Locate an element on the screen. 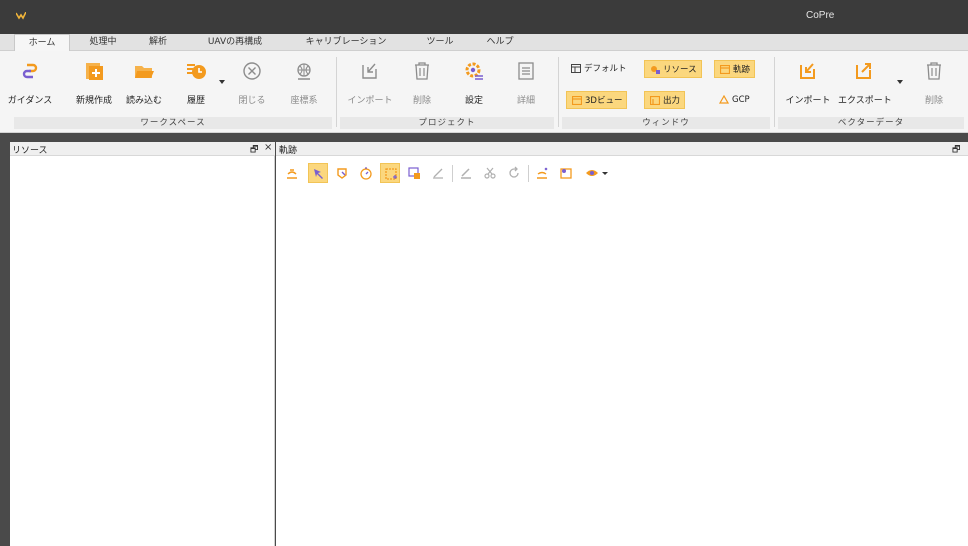 This screenshot has height=546, width=968. window-3d-view-button: 3Dビュー is located at coordinates (597, 100).